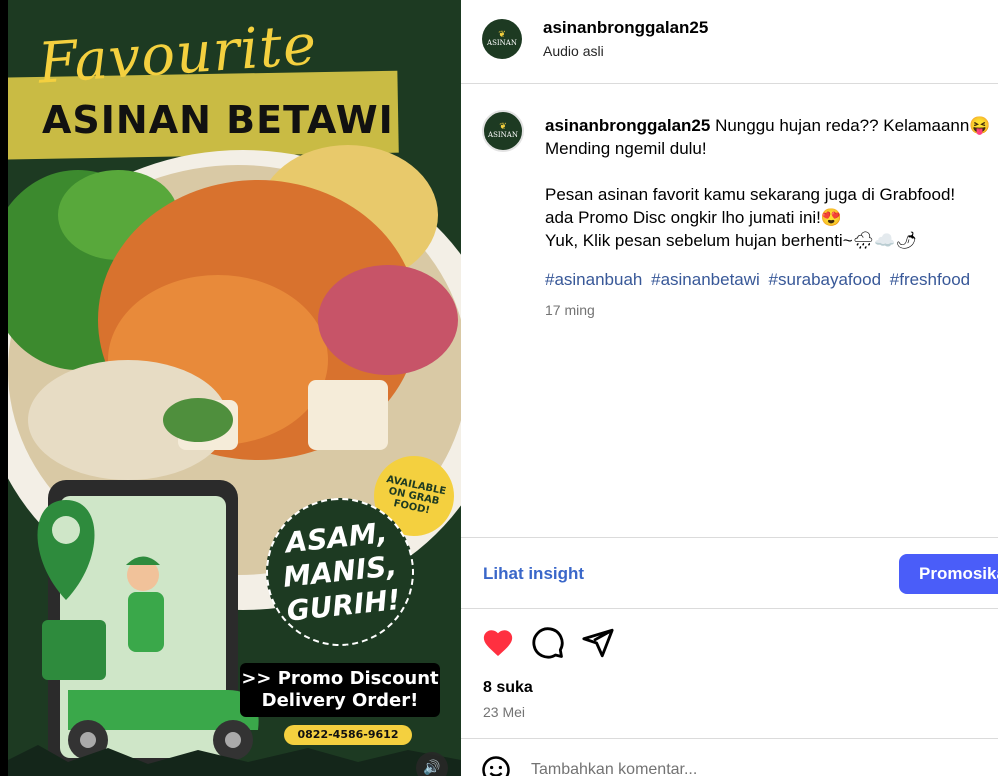 Image resolution: width=998 pixels, height=776 pixels. I want to click on audio-label: Audio asli, so click(573, 51).